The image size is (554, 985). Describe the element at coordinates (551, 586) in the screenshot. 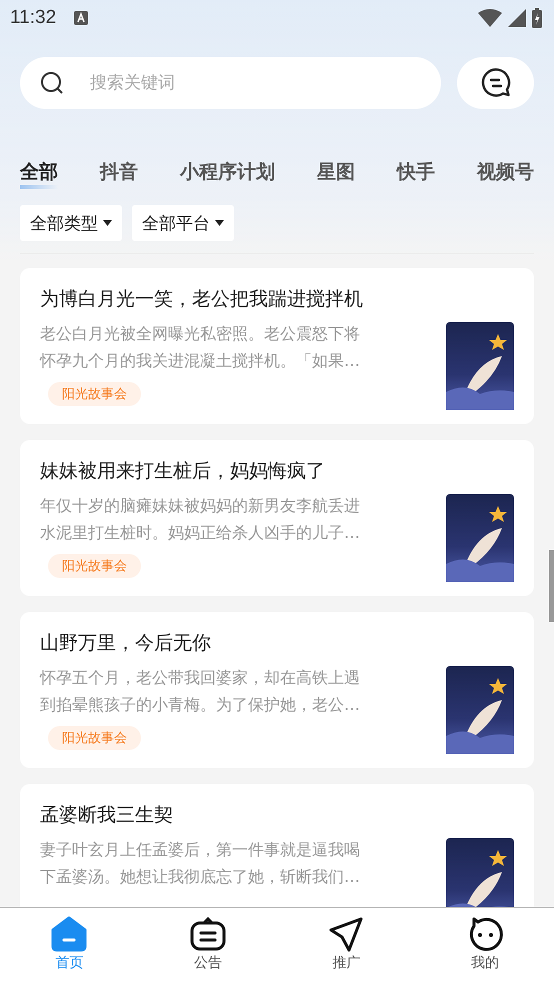

I see `scrollbar` at that location.